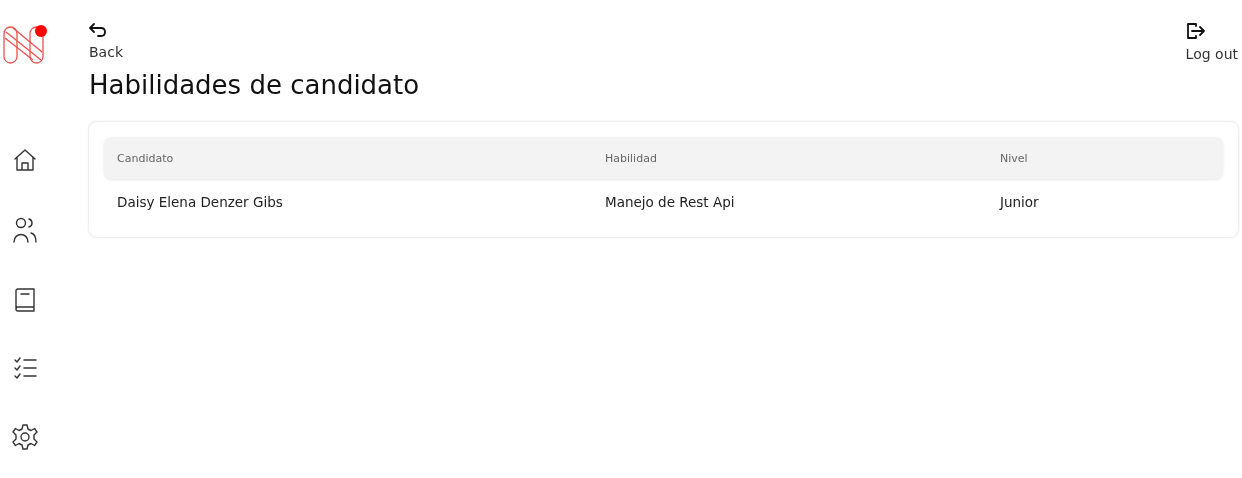 The height and width of the screenshot is (478, 1242). Describe the element at coordinates (25, 45) in the screenshot. I see `logo-icon` at that location.